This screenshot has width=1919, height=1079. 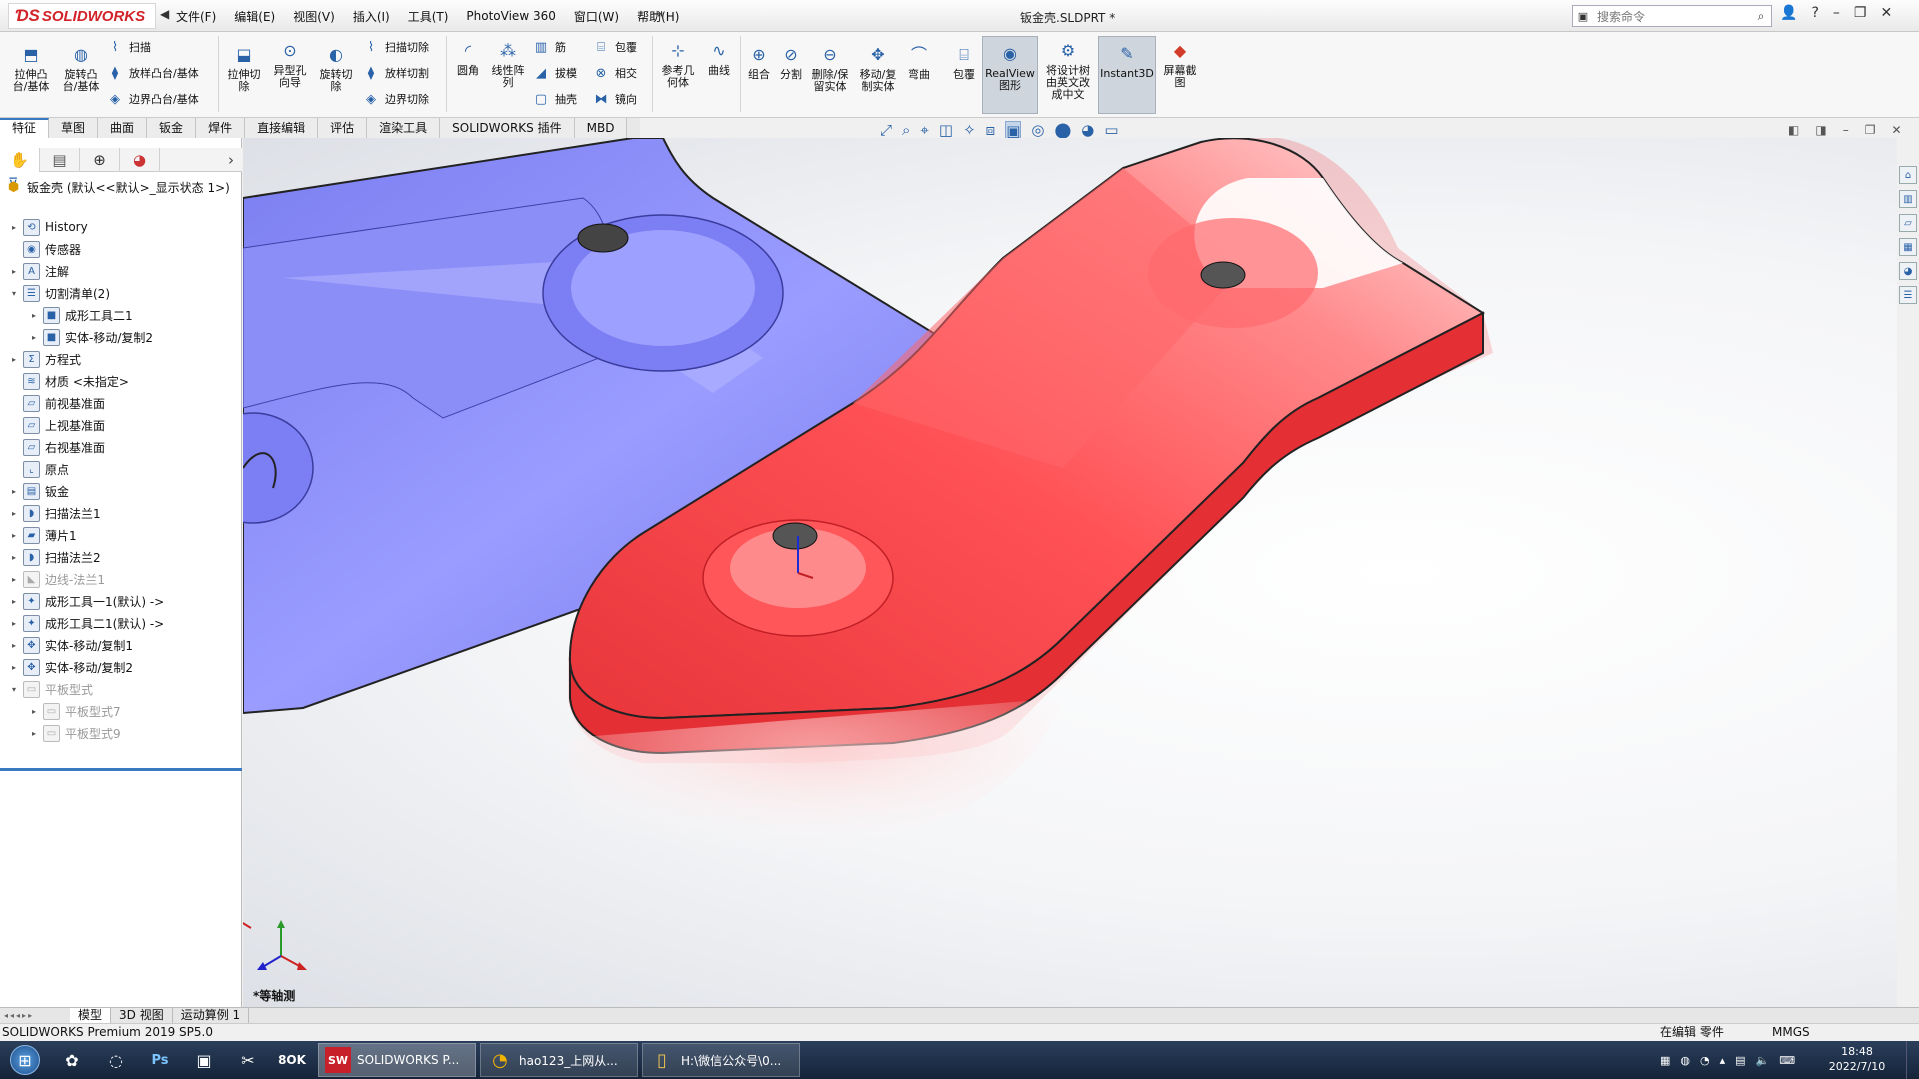 I want to click on tree-item: ▱ 前视基准面, so click(x=121, y=403).